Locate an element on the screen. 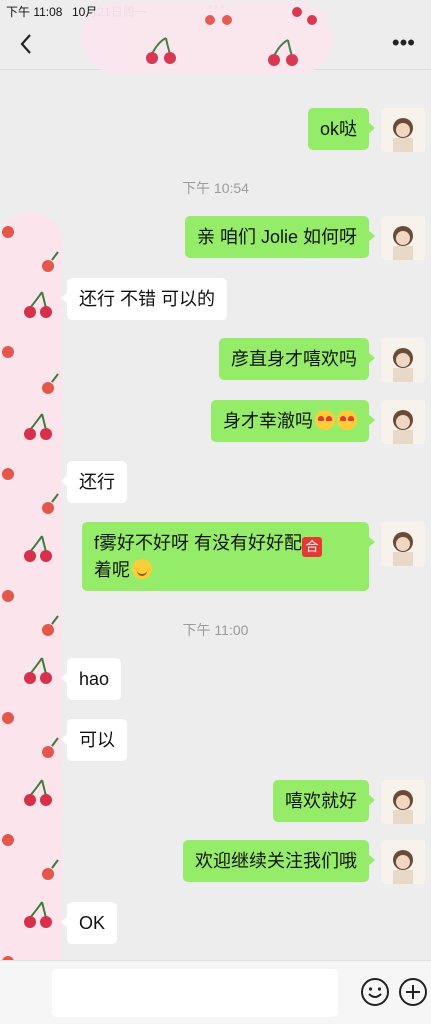 Image resolution: width=431 pixels, height=1024 pixels. smile-emoji-icon is located at coordinates (142, 569).